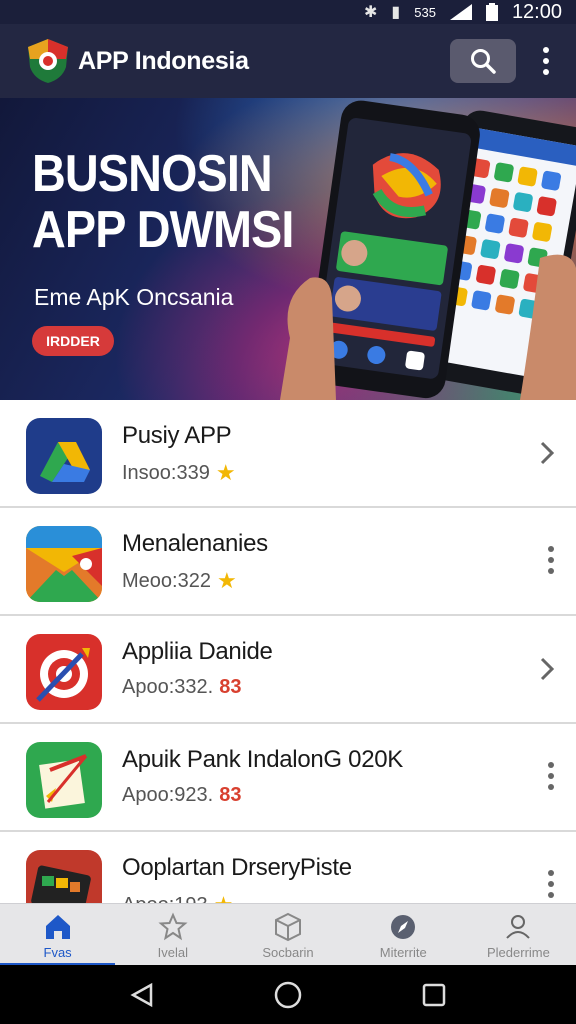 This screenshot has width=576, height=1024. I want to click on signal-text: 535, so click(425, 12).